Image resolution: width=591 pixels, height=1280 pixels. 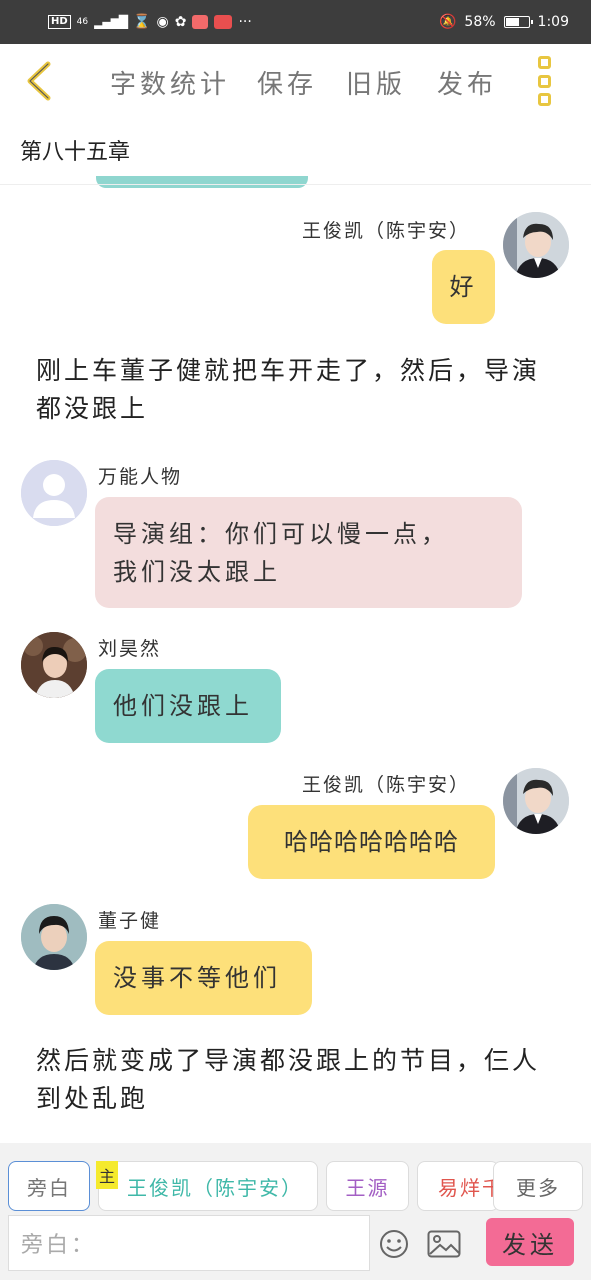 I want to click on mute-bell-icon: 🔕, so click(x=447, y=22).